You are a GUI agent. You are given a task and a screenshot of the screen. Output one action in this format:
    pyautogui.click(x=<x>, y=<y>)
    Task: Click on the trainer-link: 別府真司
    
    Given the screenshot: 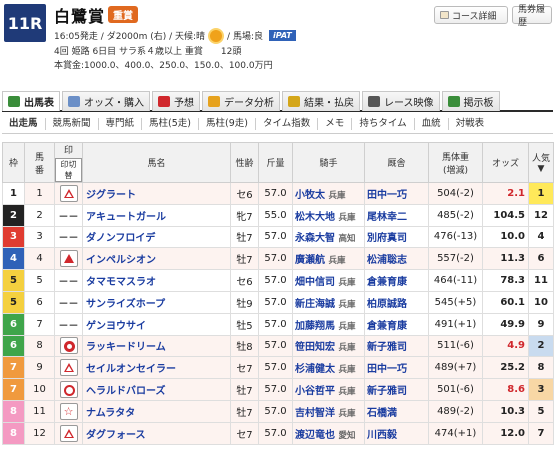 What is the action you would take?
    pyautogui.click(x=396, y=237)
    